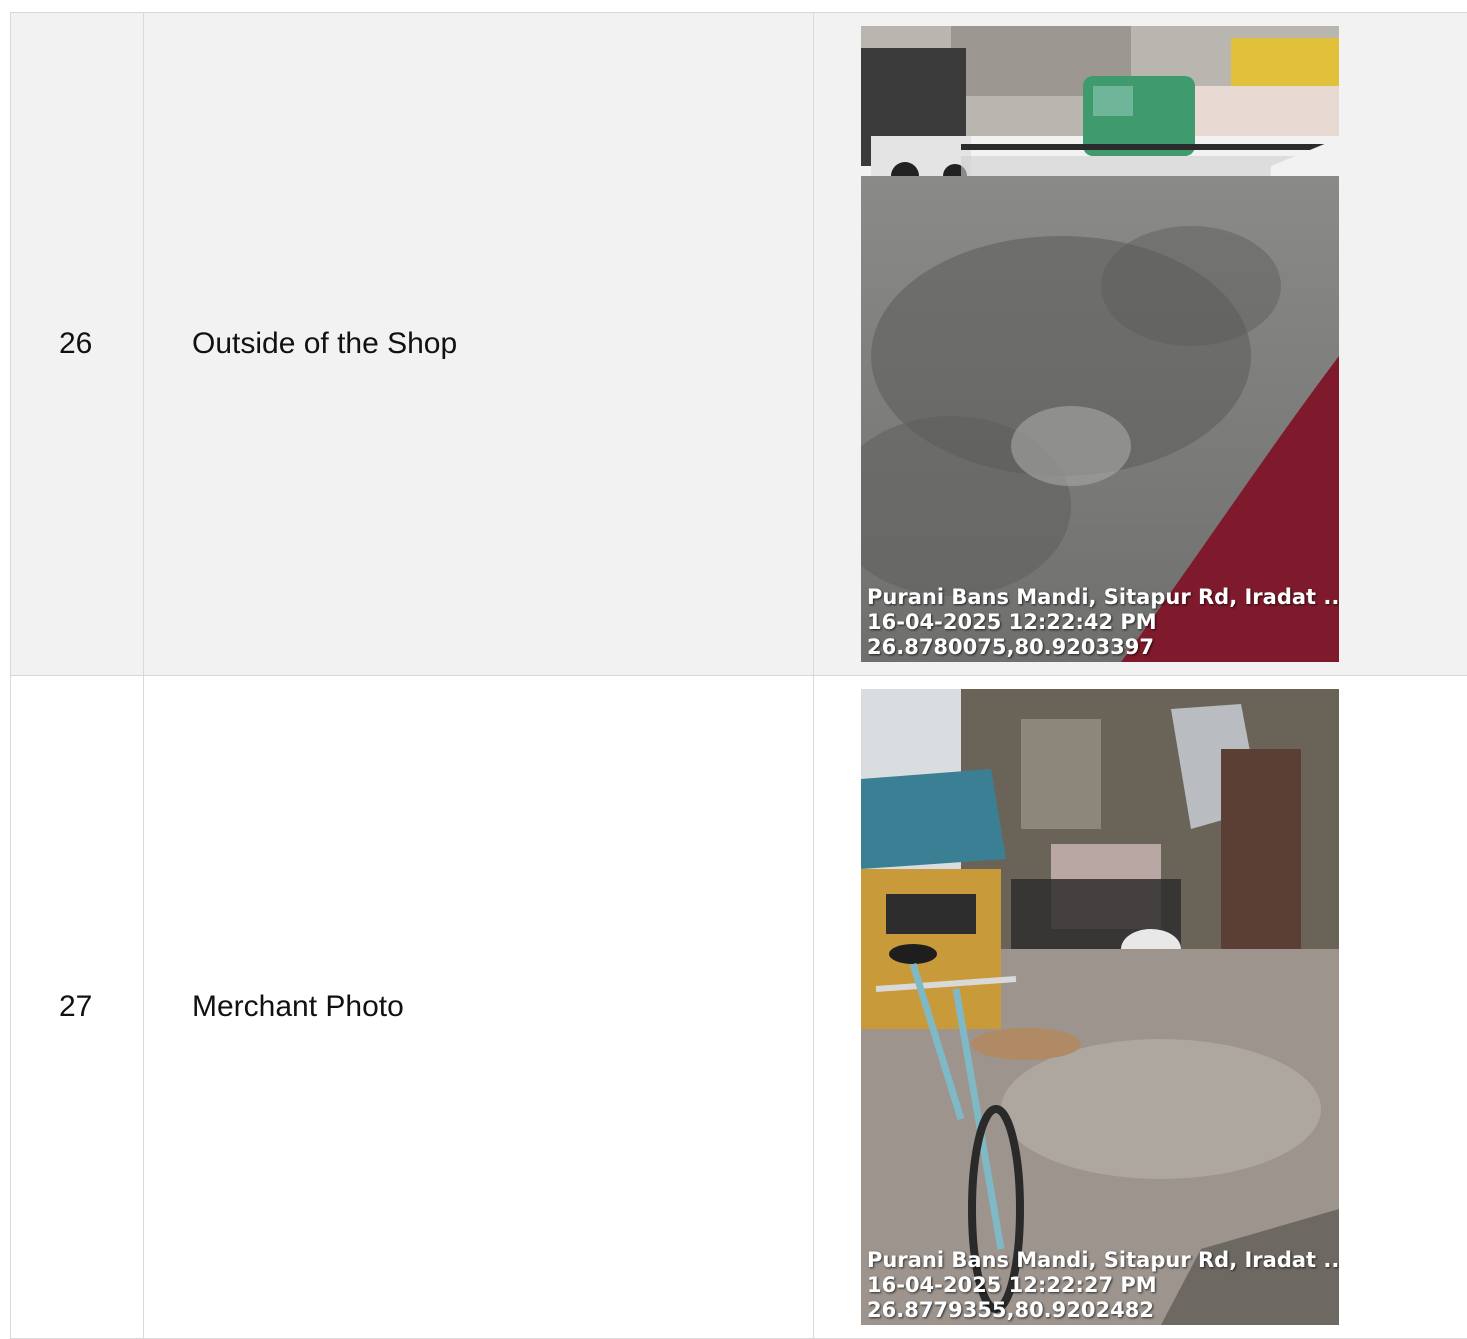 The height and width of the screenshot is (1339, 1467). I want to click on caption-datetime: 16-04-2025 12:22:42 PM, so click(1103, 622).